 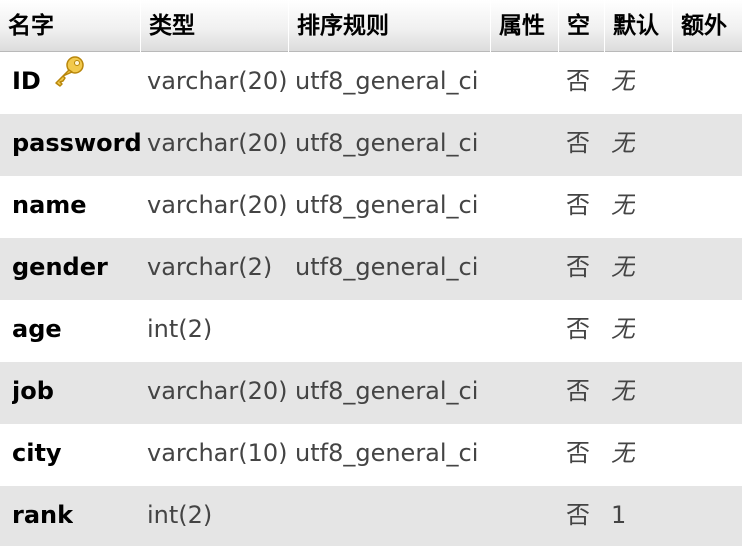 What do you see at coordinates (524, 26) in the screenshot?
I see `col-header-attributes: 属性` at bounding box center [524, 26].